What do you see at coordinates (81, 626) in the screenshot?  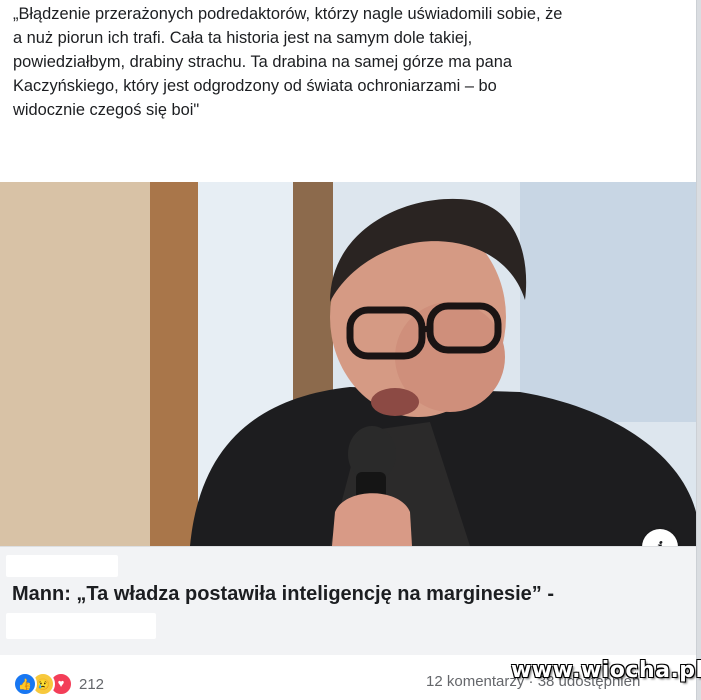 I see `redacted-title-suffix` at bounding box center [81, 626].